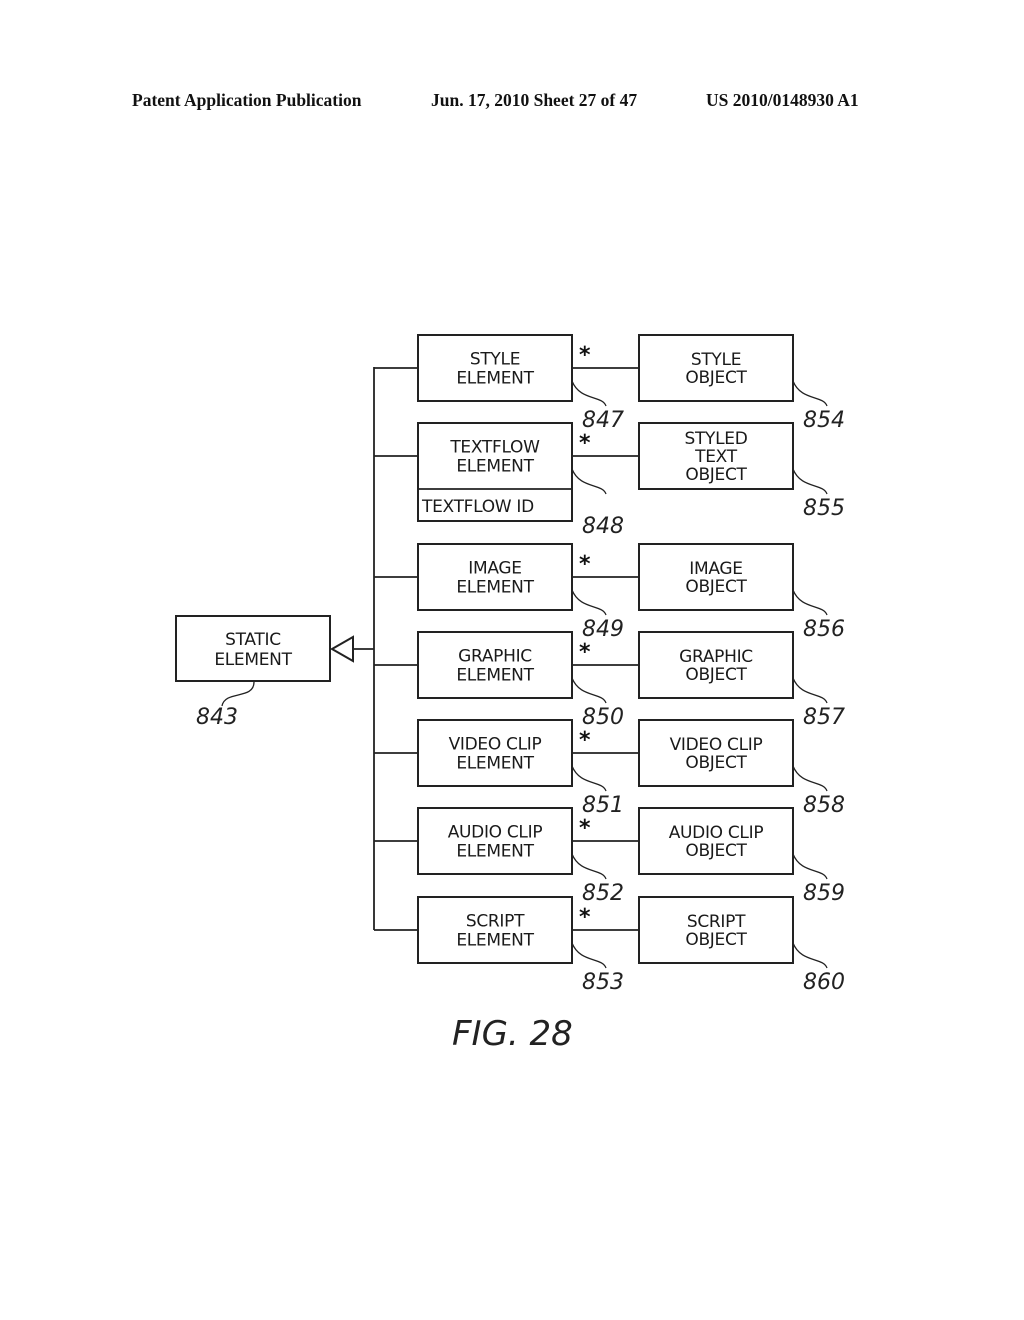  I want to click on element-label-line: TEXTFLOW, so click(494, 448).